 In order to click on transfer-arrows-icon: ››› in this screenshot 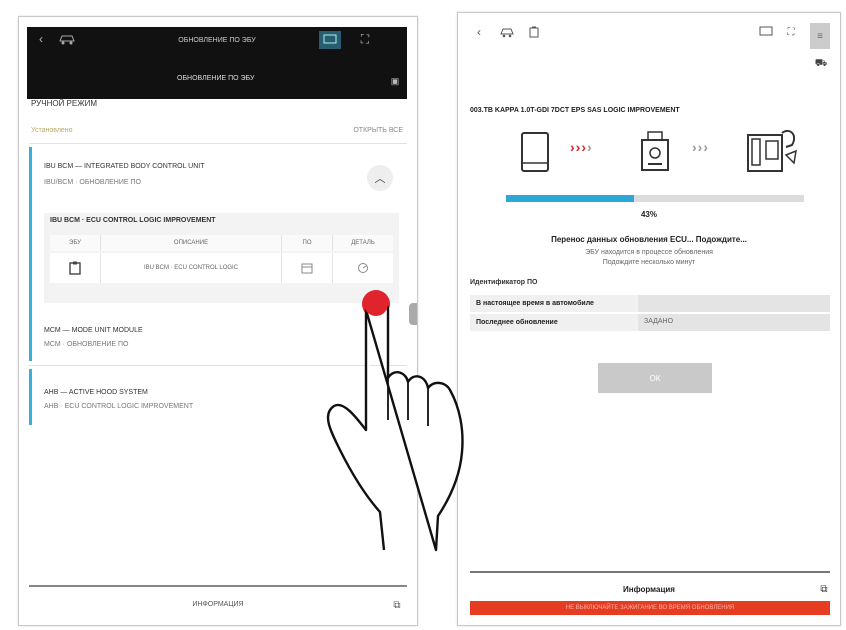, I will do `click(700, 147)`.